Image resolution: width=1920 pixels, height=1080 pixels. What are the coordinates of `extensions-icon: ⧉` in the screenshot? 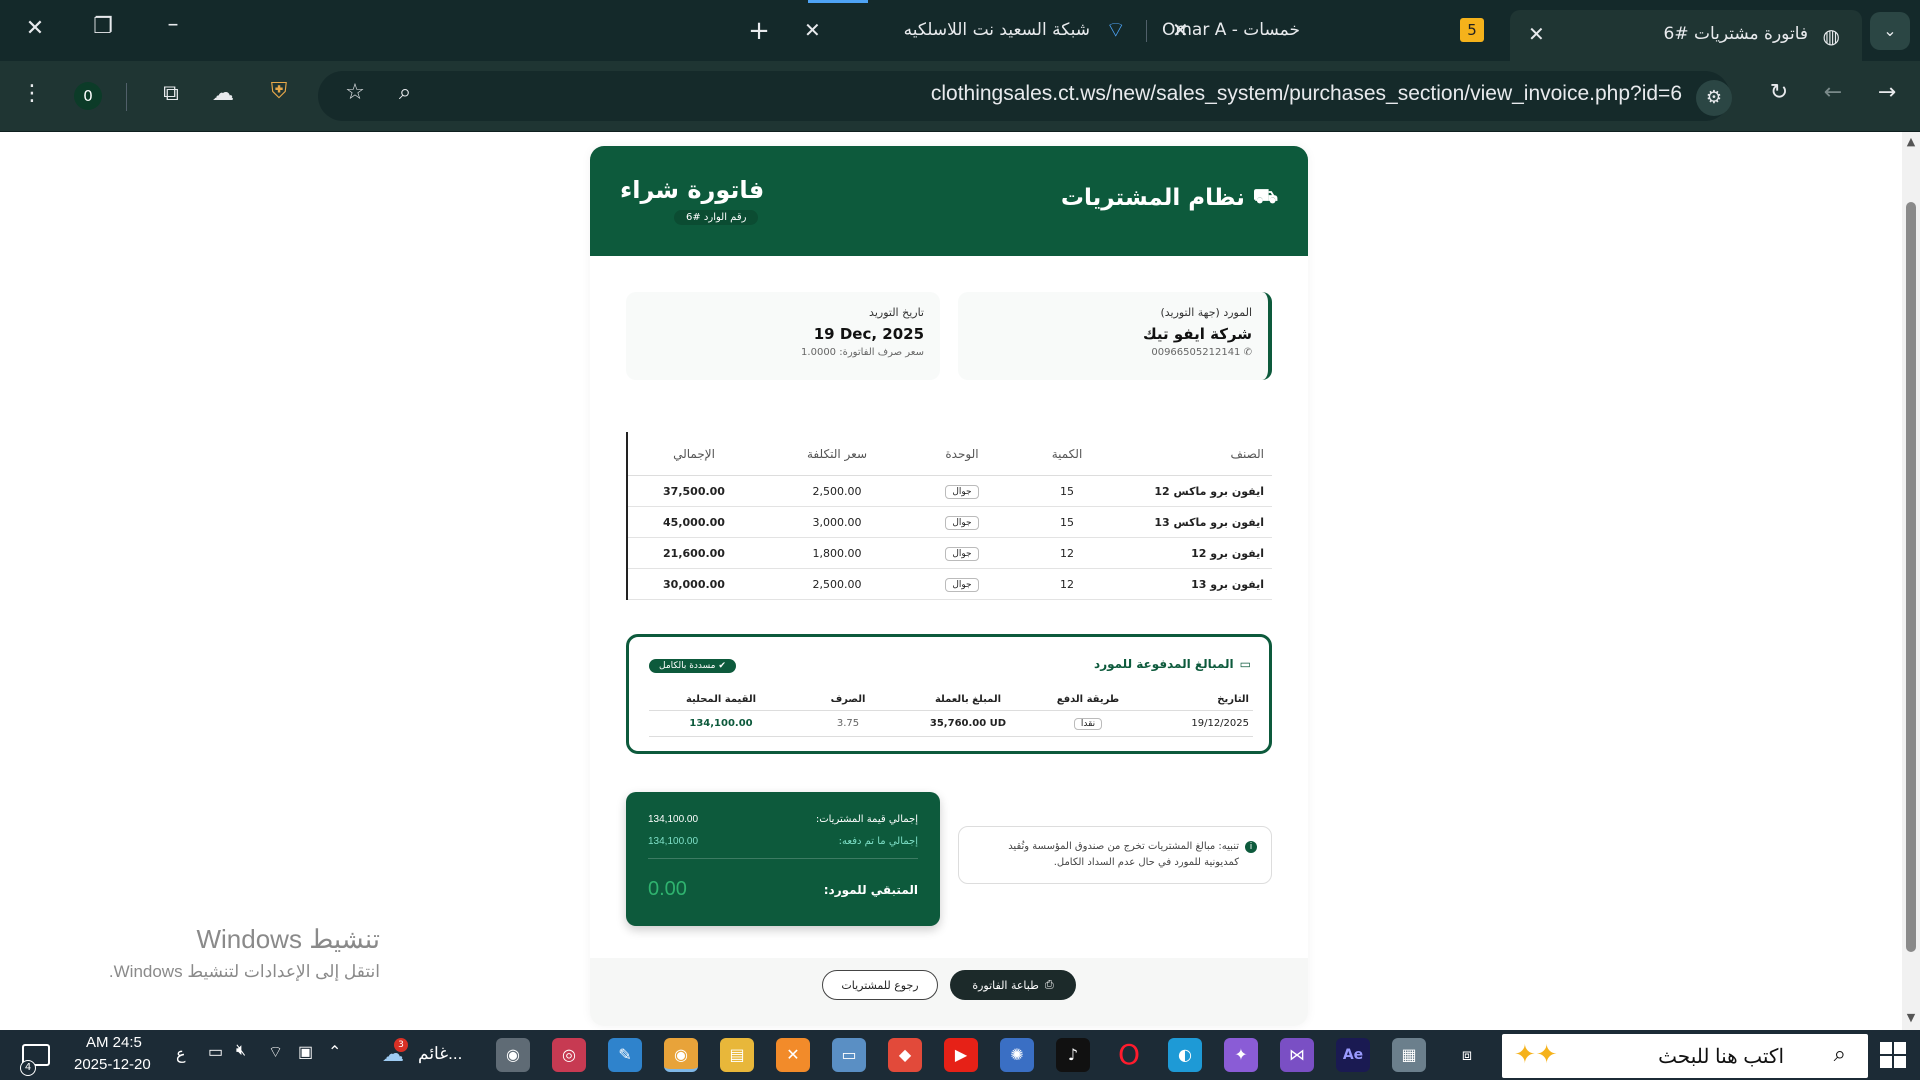 It's located at (171, 94).